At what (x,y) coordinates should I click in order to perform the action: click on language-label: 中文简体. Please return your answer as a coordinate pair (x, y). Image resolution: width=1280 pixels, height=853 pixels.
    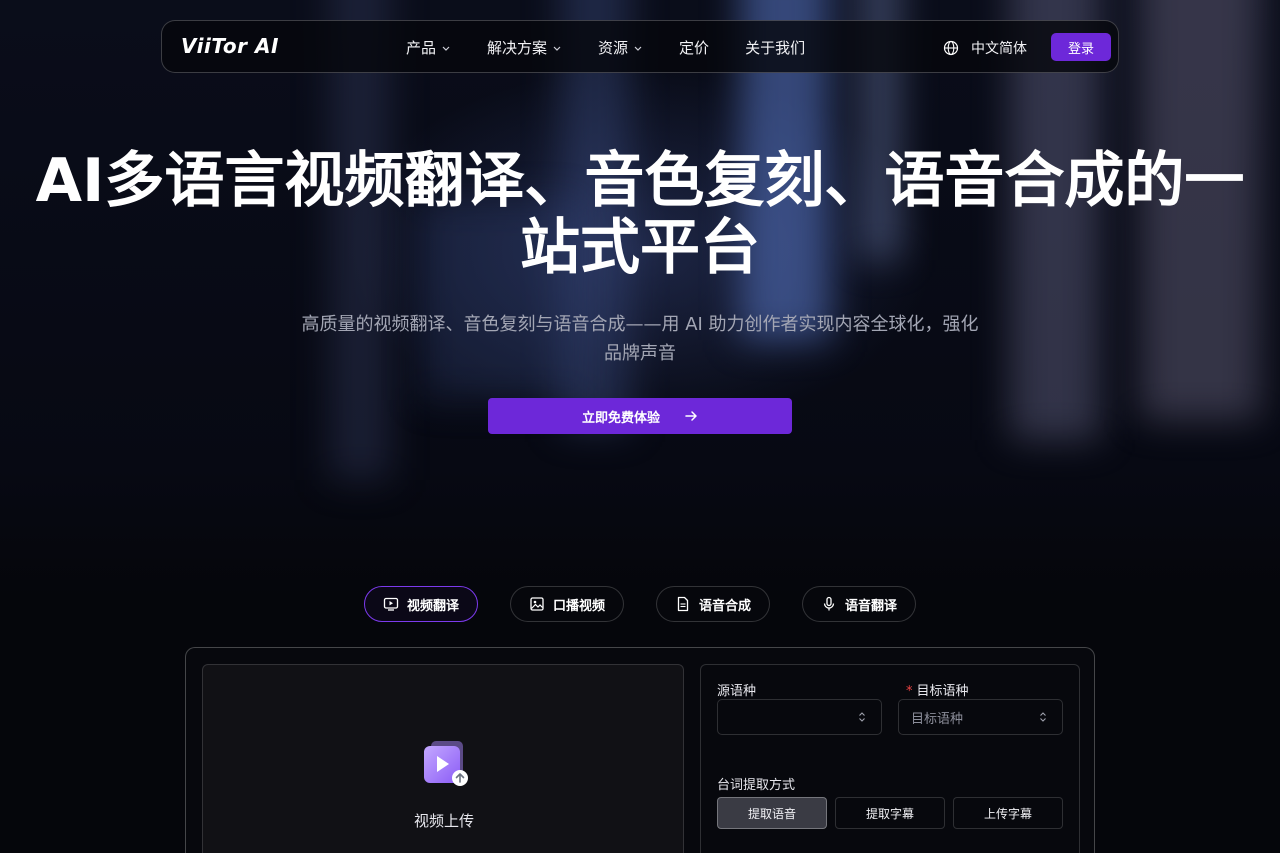
    Looking at the image, I should click on (999, 49).